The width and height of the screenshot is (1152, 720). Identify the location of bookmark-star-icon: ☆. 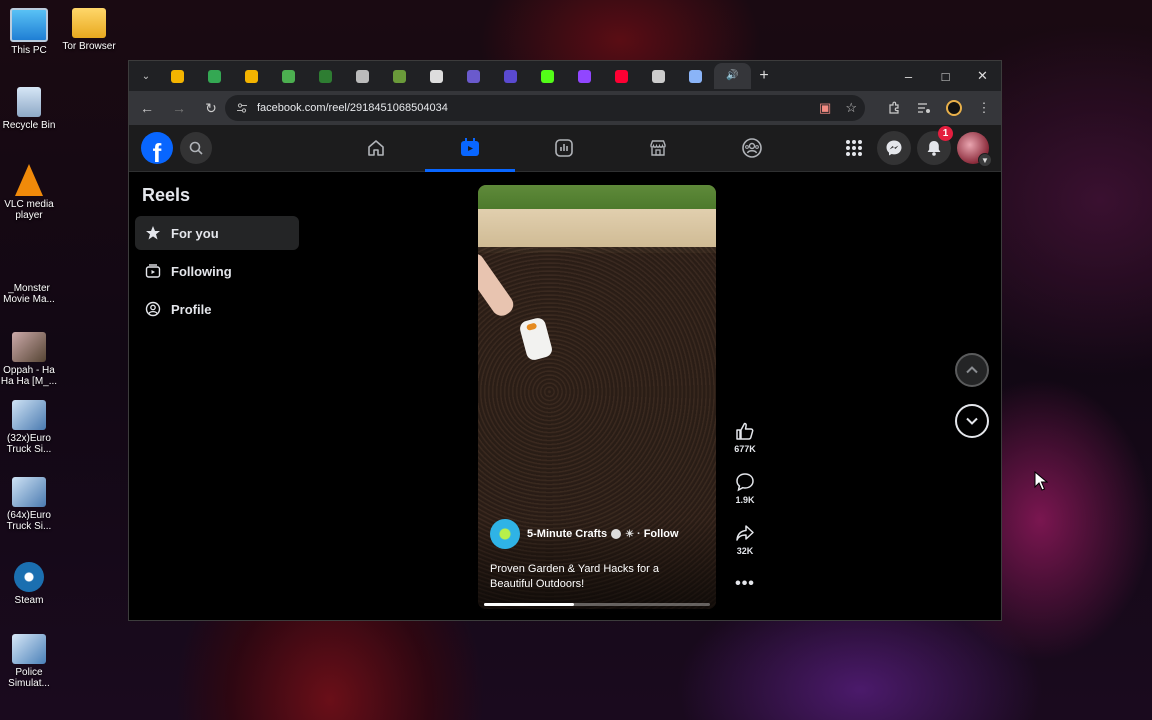
(851, 108).